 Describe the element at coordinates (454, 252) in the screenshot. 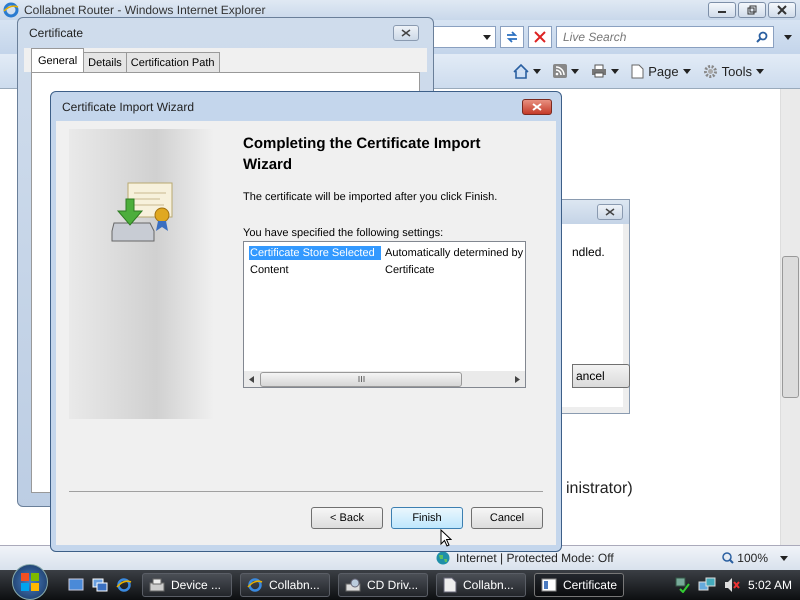

I see `setting-value: Automatically determined by` at that location.